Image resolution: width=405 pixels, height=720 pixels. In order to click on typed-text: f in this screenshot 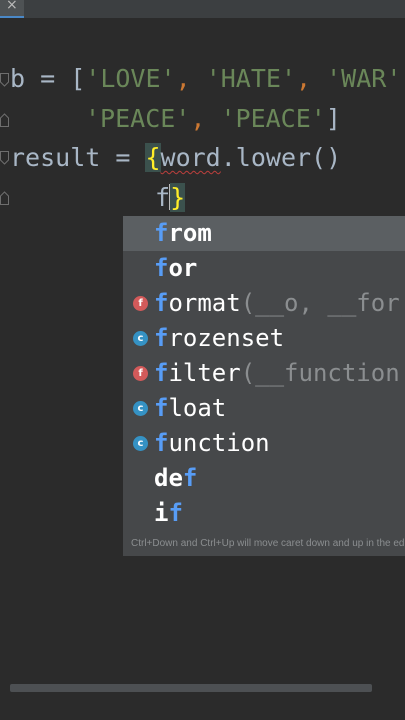, I will do `click(163, 197)`.